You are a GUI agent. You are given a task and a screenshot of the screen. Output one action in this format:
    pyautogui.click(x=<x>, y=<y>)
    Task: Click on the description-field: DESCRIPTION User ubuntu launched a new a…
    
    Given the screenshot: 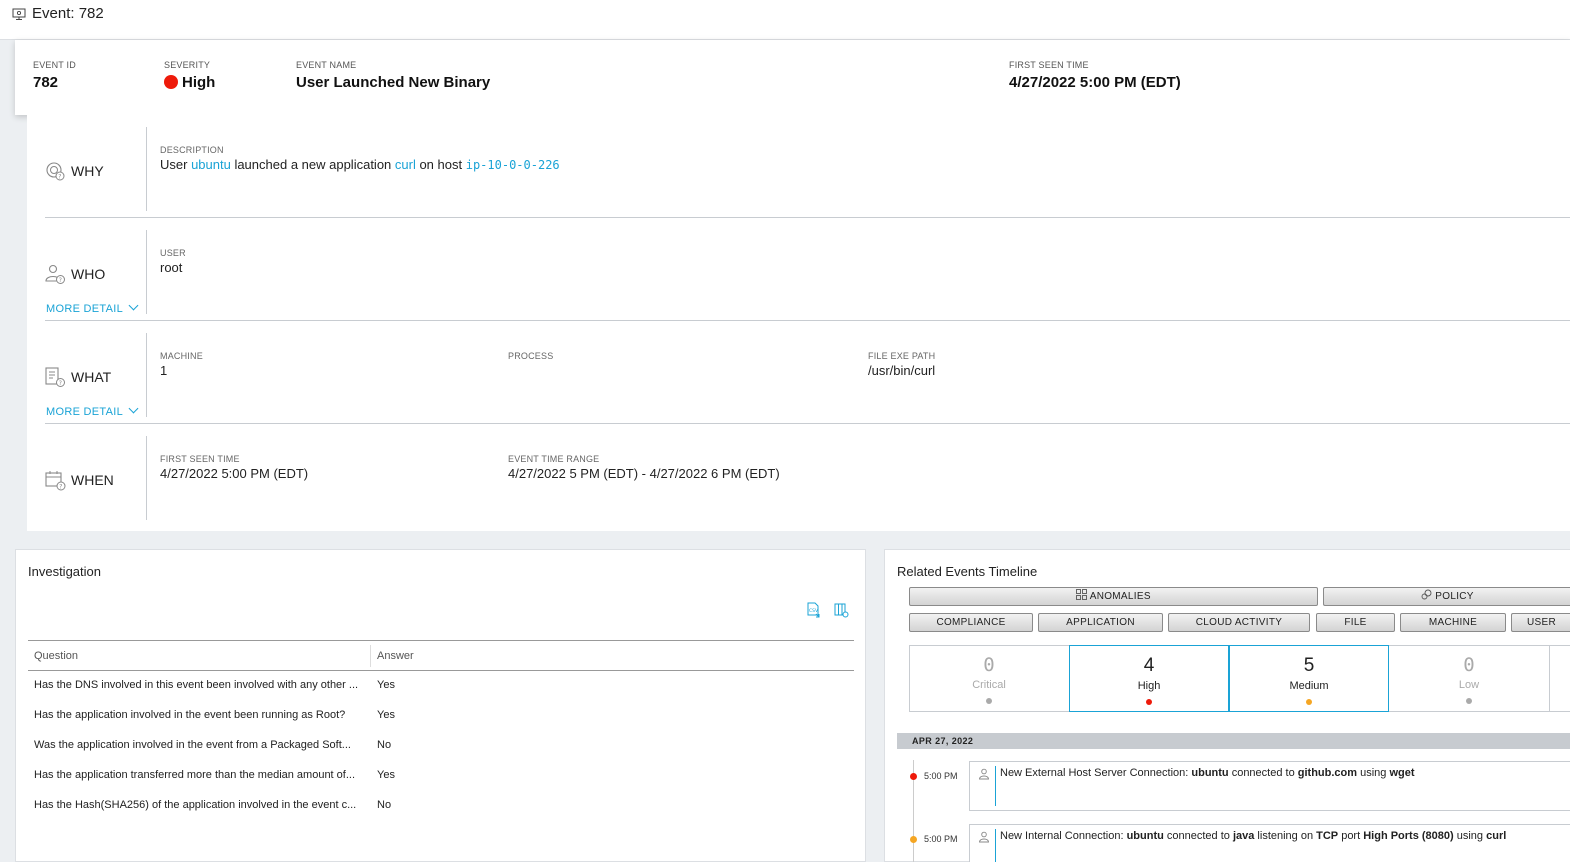 What is the action you would take?
    pyautogui.click(x=360, y=158)
    